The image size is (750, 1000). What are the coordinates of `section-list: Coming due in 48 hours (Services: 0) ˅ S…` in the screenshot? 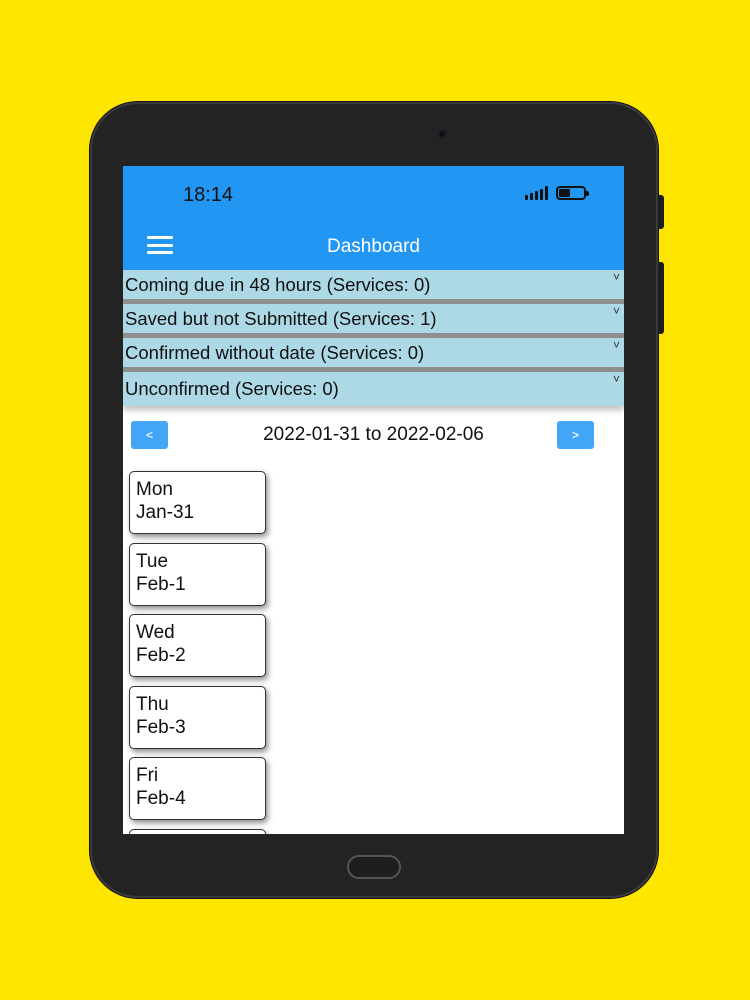 It's located at (373, 338).